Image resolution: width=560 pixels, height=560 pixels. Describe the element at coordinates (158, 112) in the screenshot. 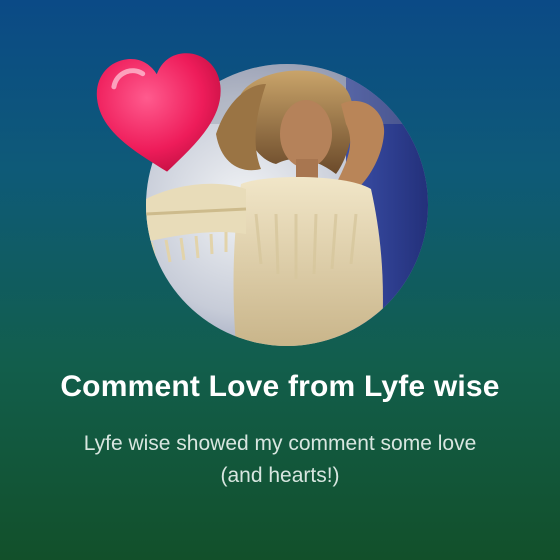

I see `heart-icon` at that location.